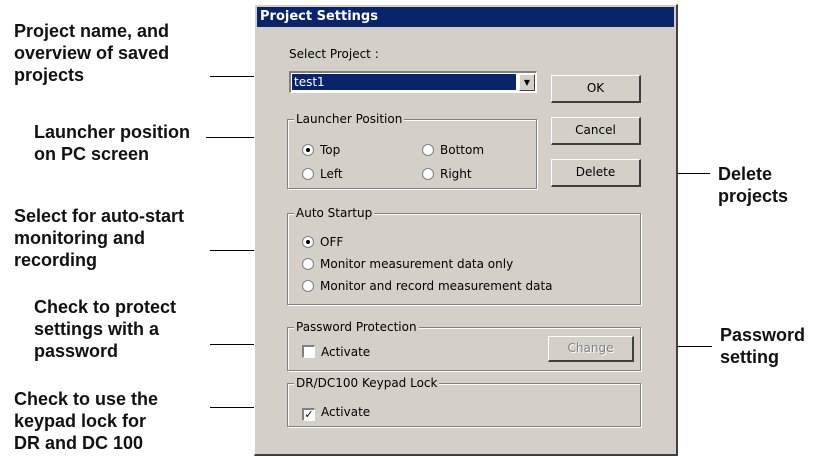 This screenshot has width=825, height=460. I want to click on radio-off: OFF, so click(322, 242).